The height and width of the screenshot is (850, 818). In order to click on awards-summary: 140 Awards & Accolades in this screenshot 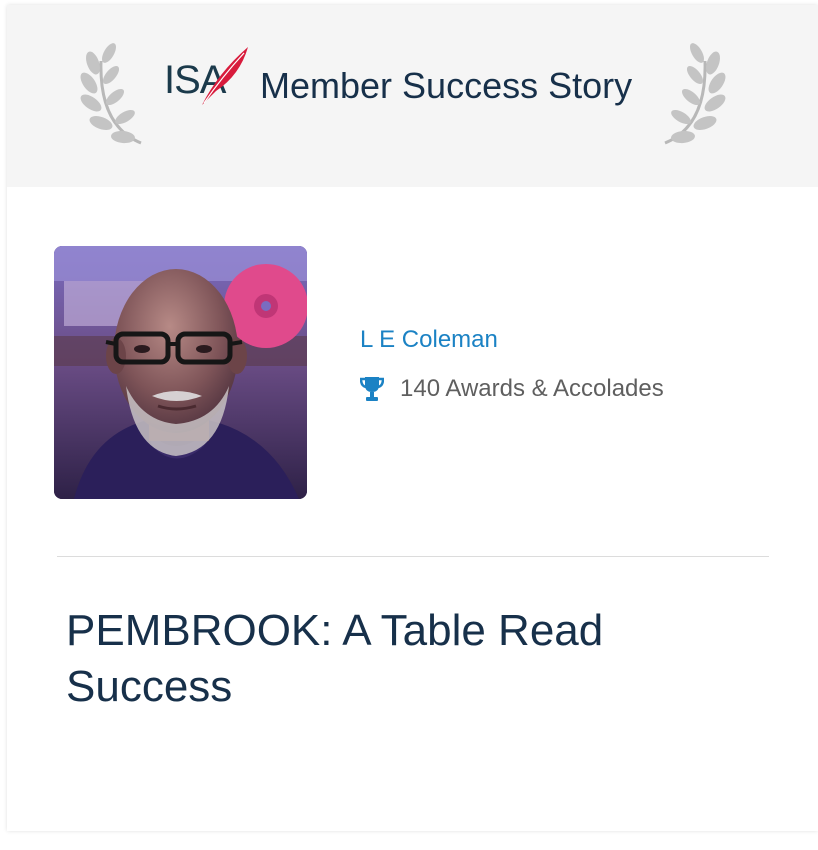, I will do `click(512, 389)`.